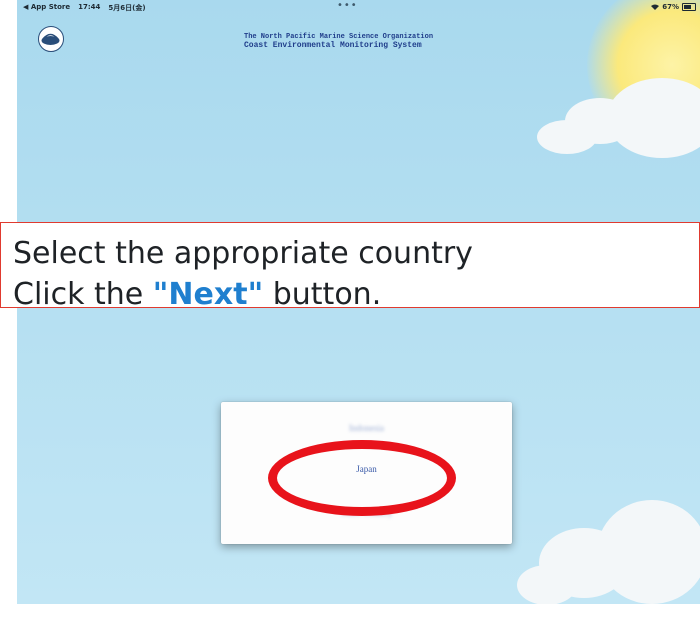  Describe the element at coordinates (89, 7) in the screenshot. I see `status-time: 17:44` at that location.